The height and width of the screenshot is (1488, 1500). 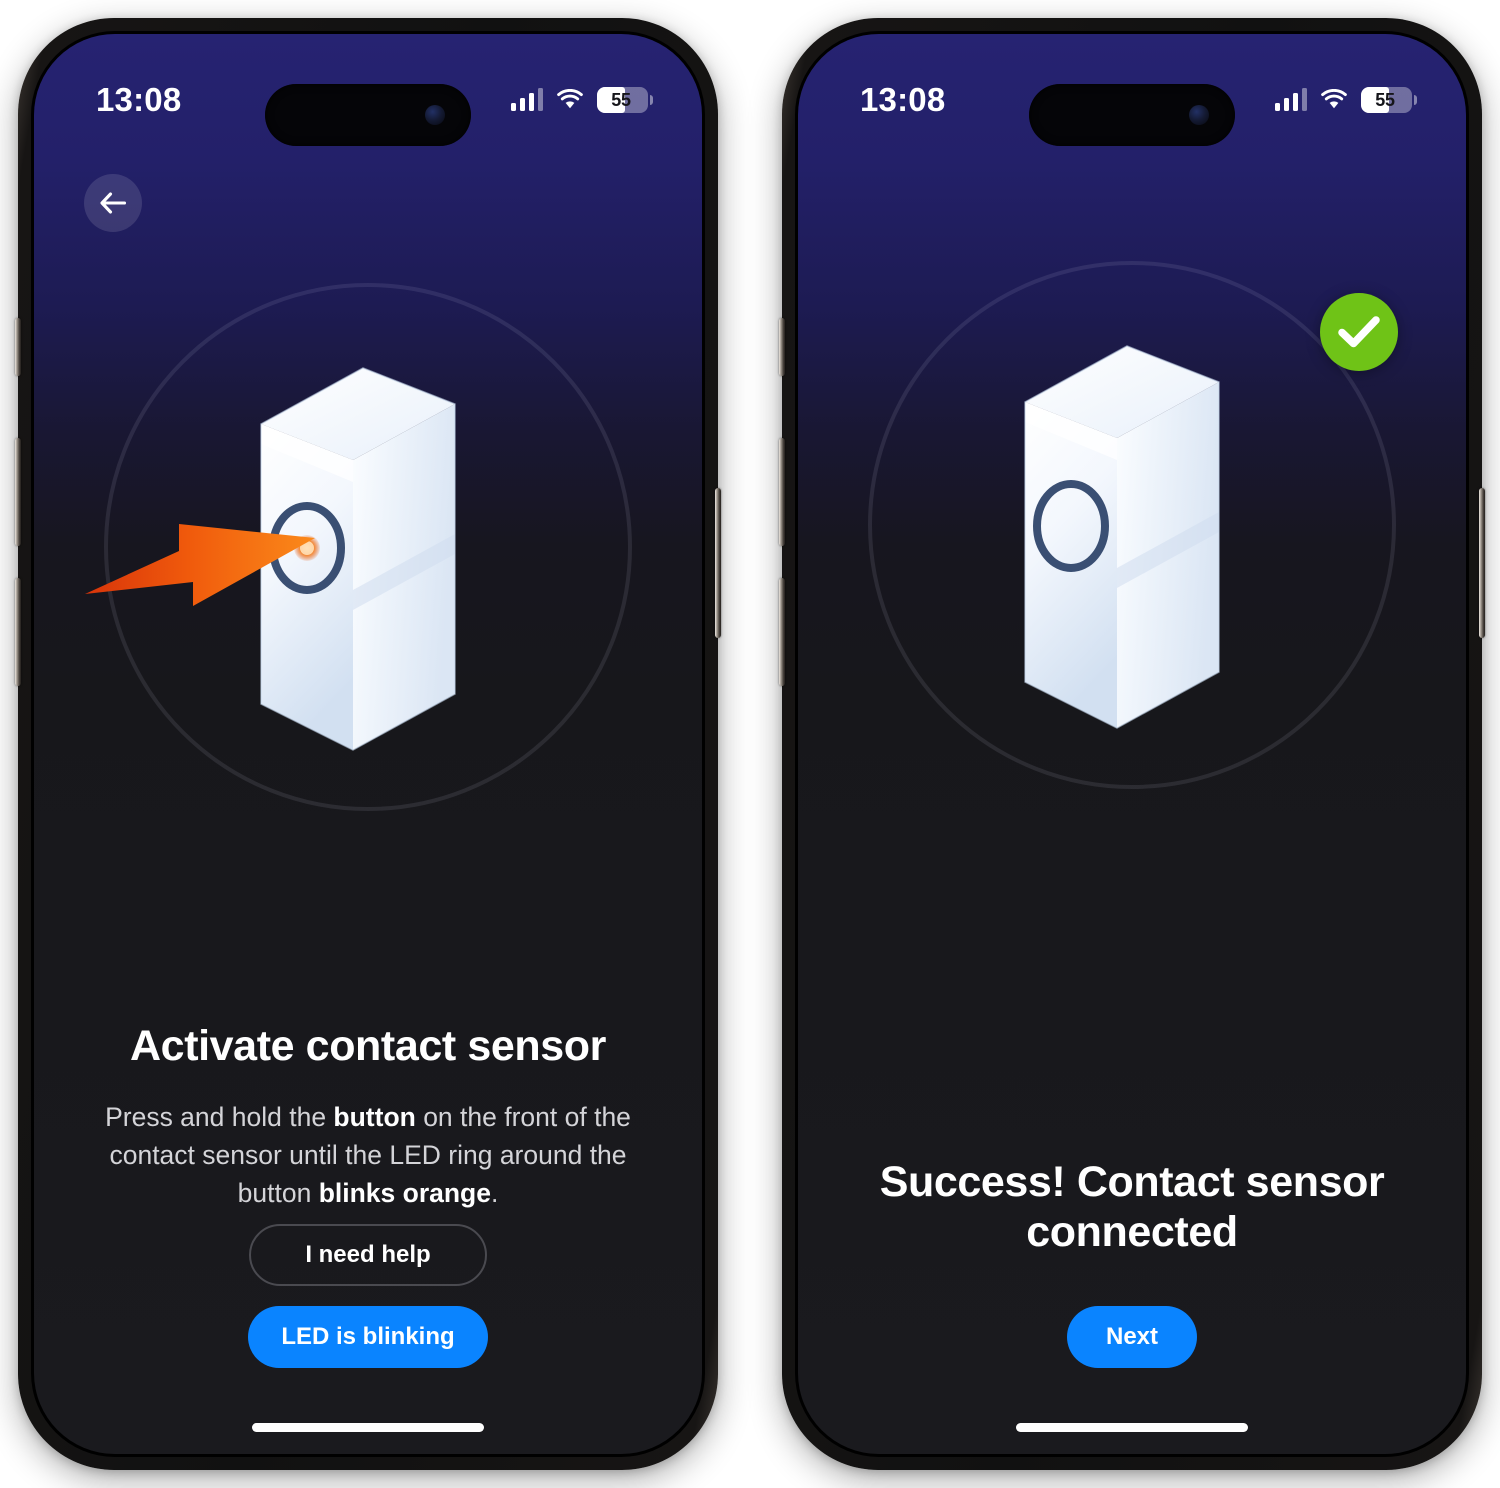 I want to click on back-arrow-icon, so click(x=113, y=203).